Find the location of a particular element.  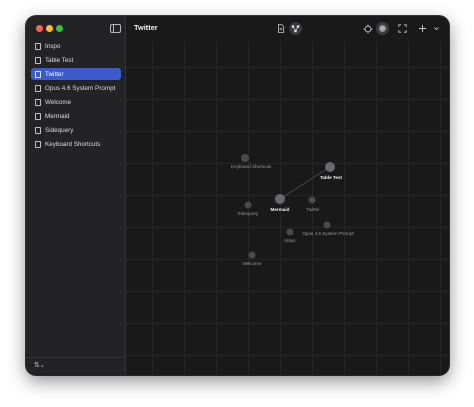

graph-node-label: Sidequery is located at coordinates (248, 213).